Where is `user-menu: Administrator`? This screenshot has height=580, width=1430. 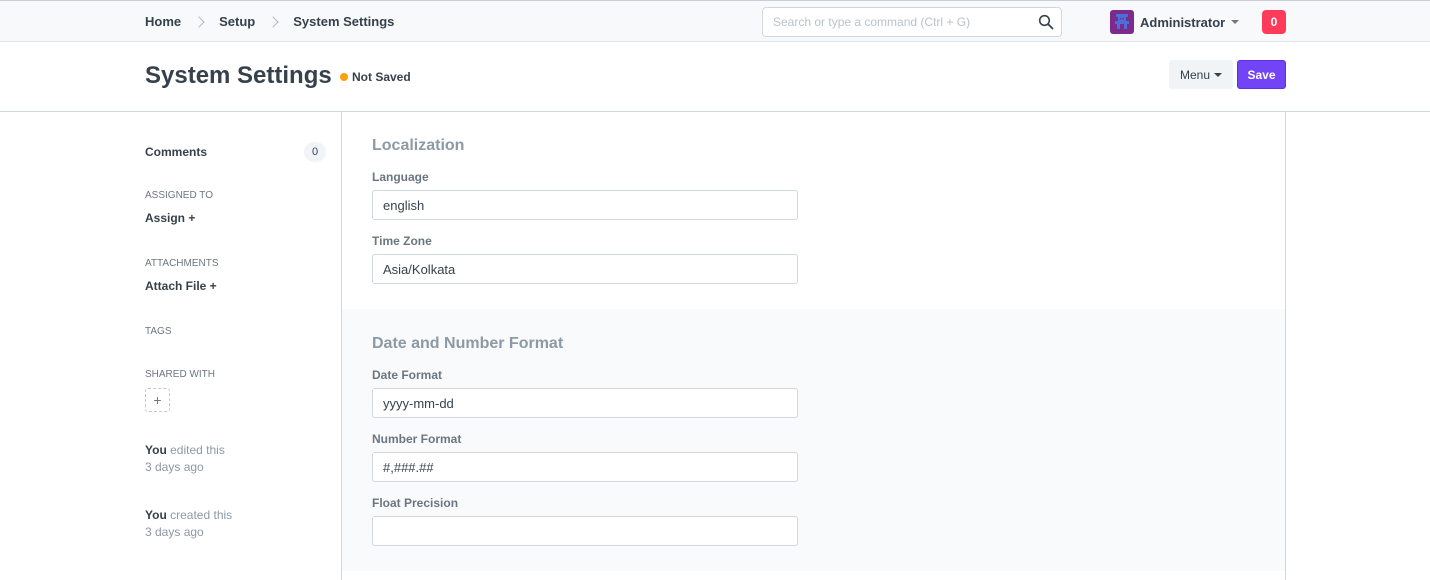 user-menu: Administrator is located at coordinates (1175, 22).